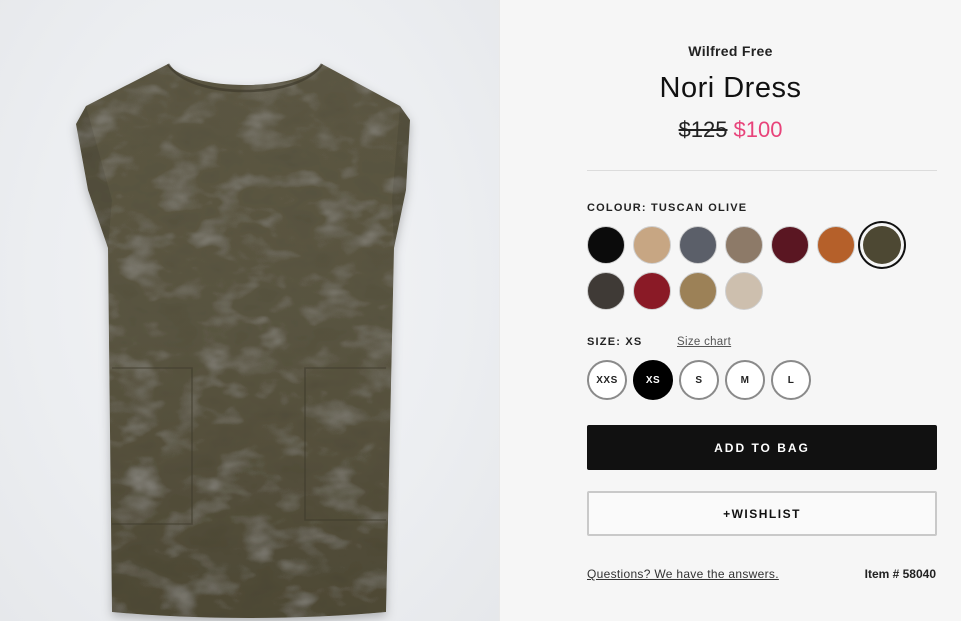 The width and height of the screenshot is (961, 621). I want to click on divider, so click(762, 170).